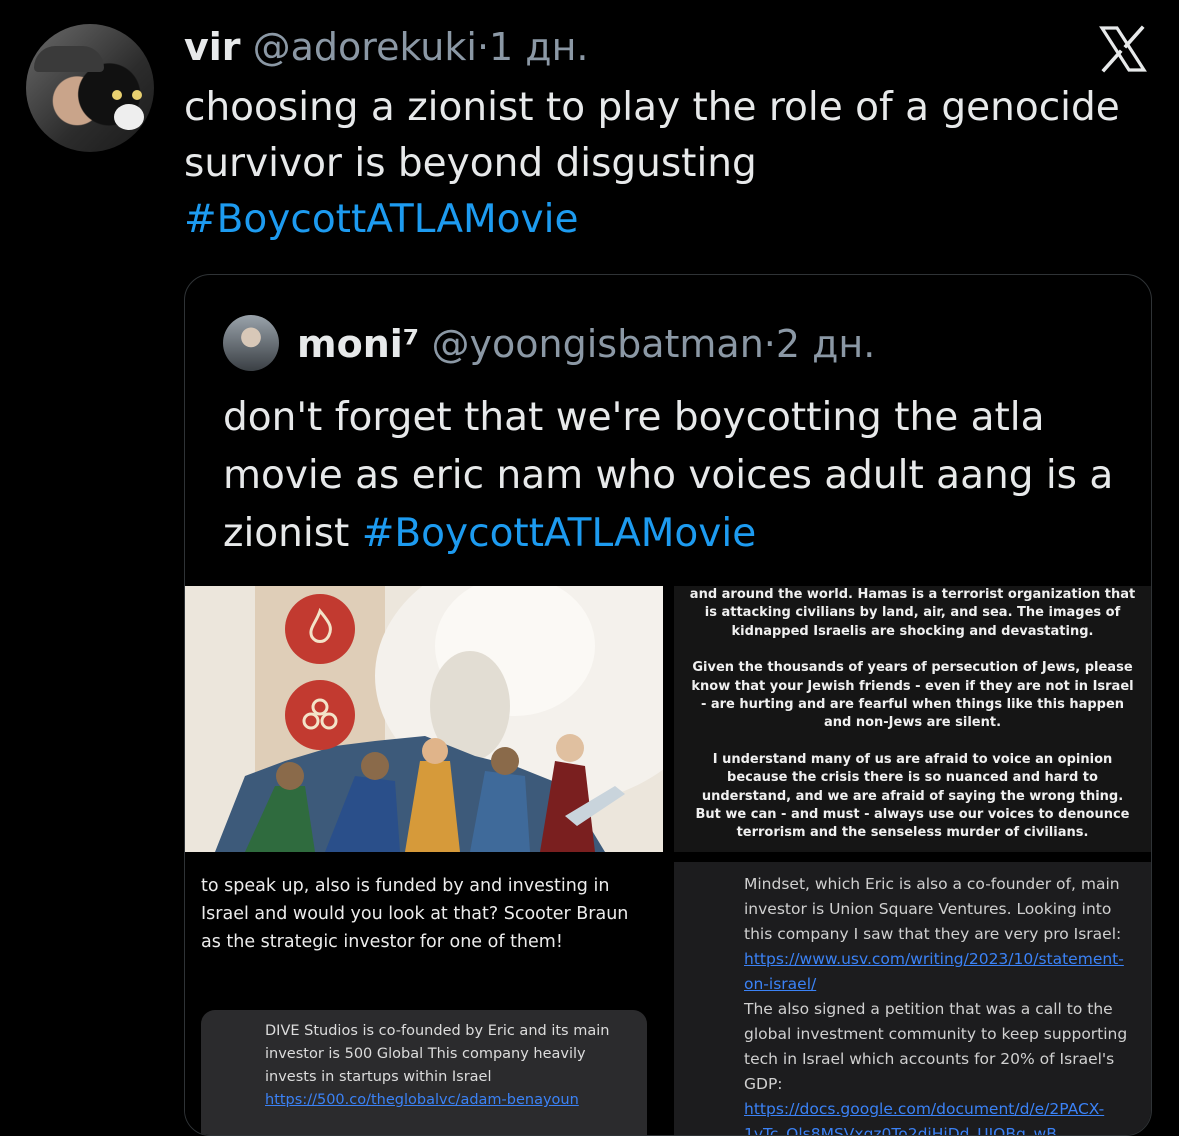 The height and width of the screenshot is (1136, 1179). I want to click on air-nomad-emblem-icon, so click(320, 715).